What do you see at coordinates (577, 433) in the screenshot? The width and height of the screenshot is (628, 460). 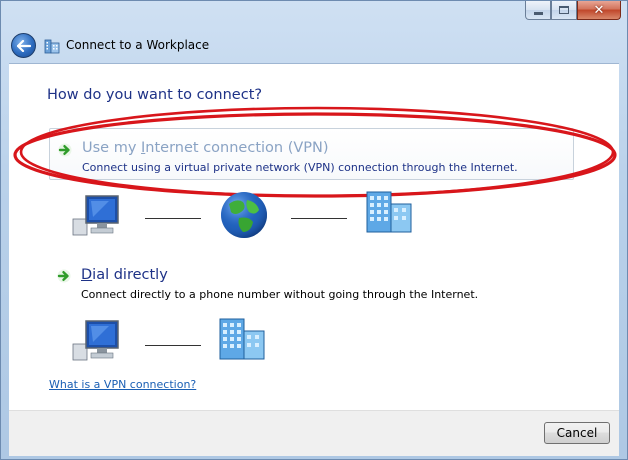 I see `cancel-button: Cancel` at bounding box center [577, 433].